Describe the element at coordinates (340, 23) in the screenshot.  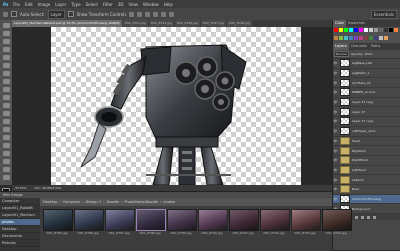
I see `tab-color: Color` at that location.